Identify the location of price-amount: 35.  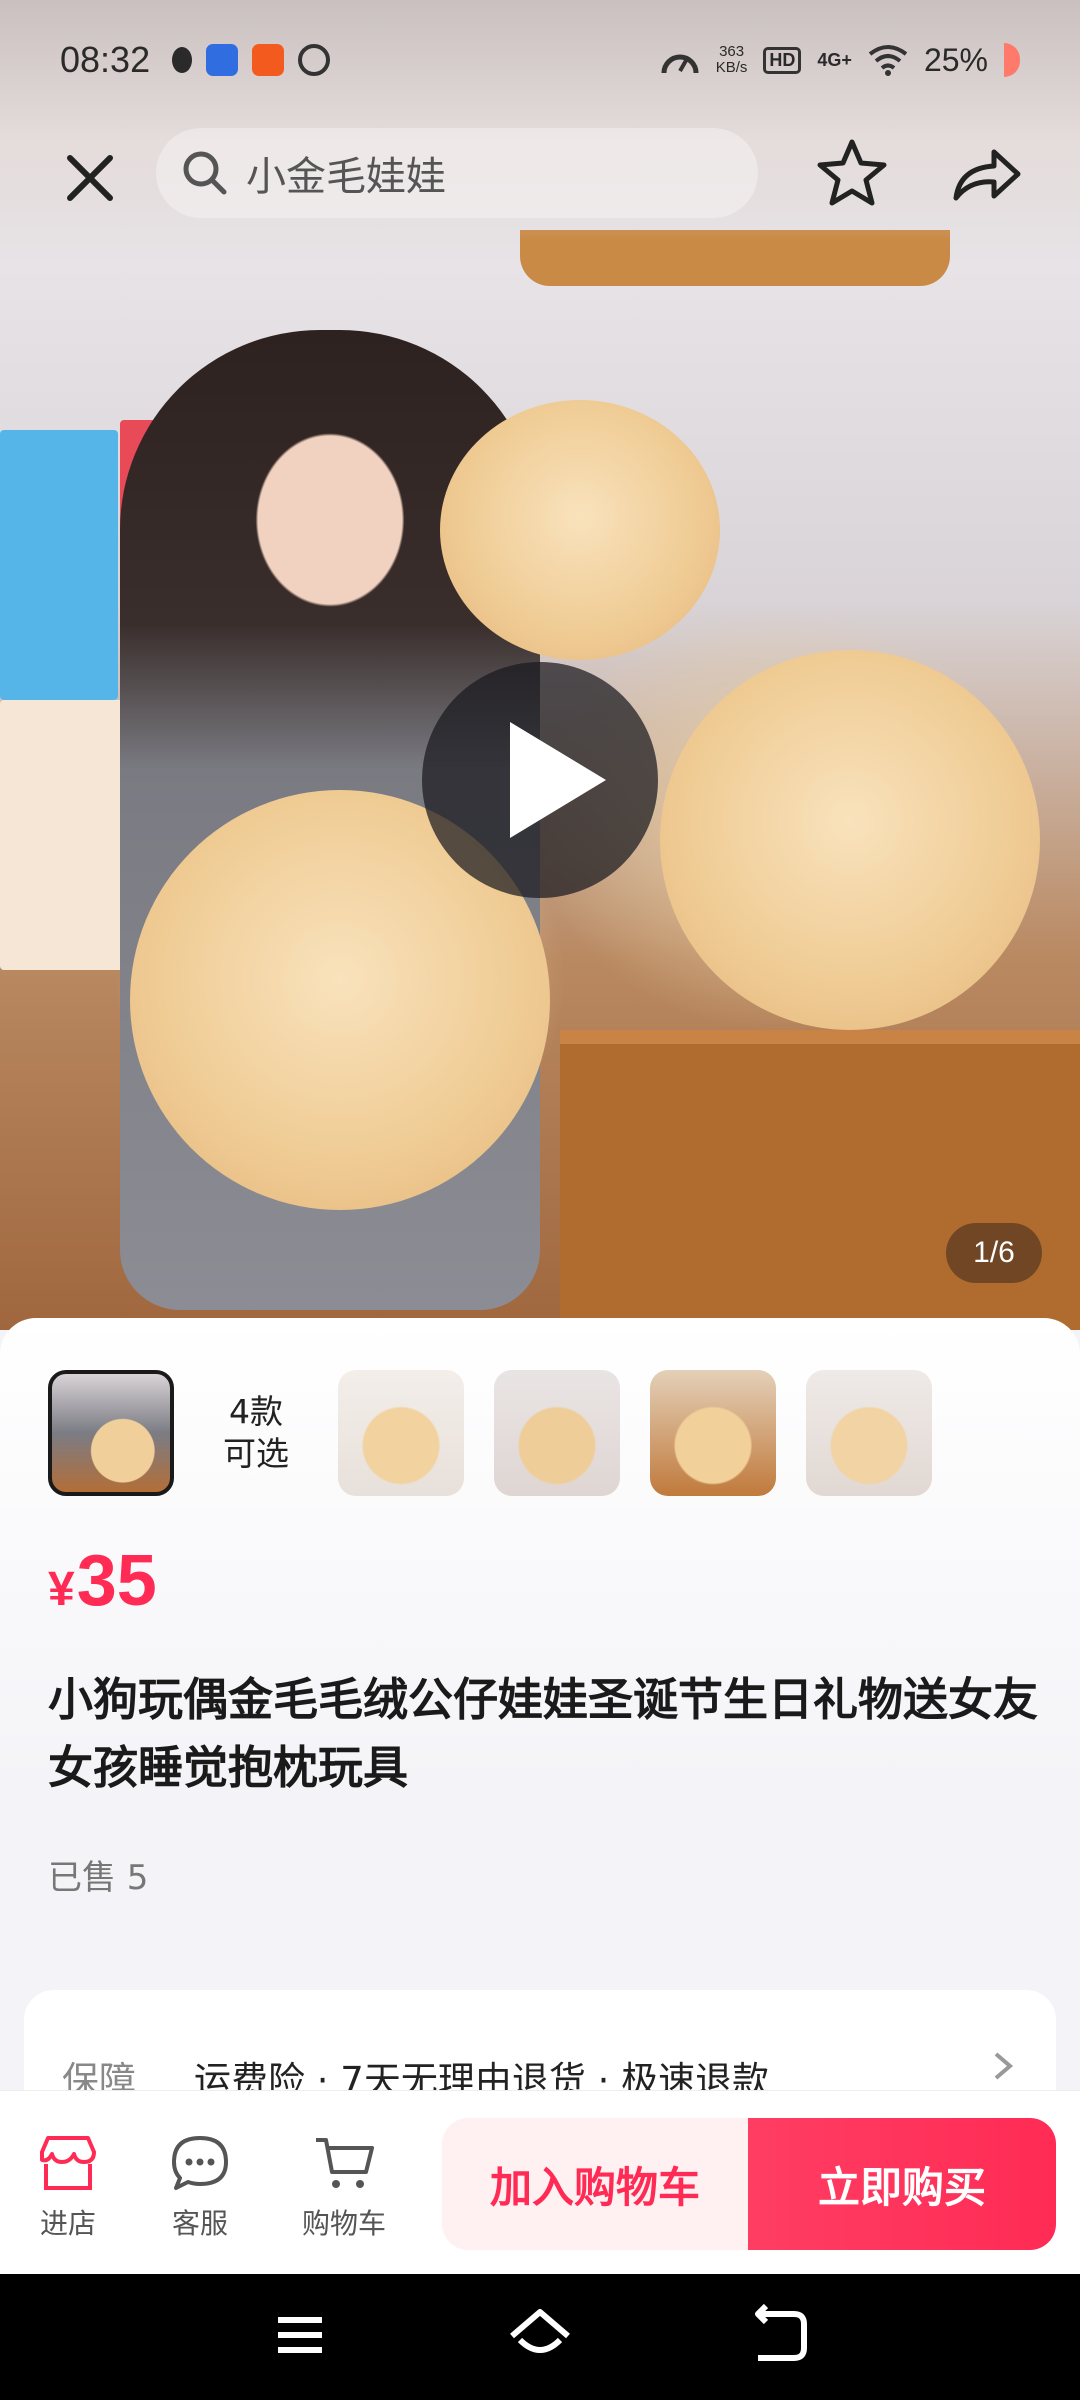
(116, 1581).